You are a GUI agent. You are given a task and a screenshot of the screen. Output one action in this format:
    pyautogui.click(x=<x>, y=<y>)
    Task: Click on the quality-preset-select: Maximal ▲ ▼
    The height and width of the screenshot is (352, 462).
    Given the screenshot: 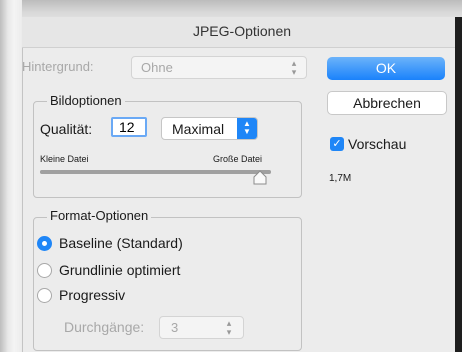 What is the action you would take?
    pyautogui.click(x=209, y=128)
    